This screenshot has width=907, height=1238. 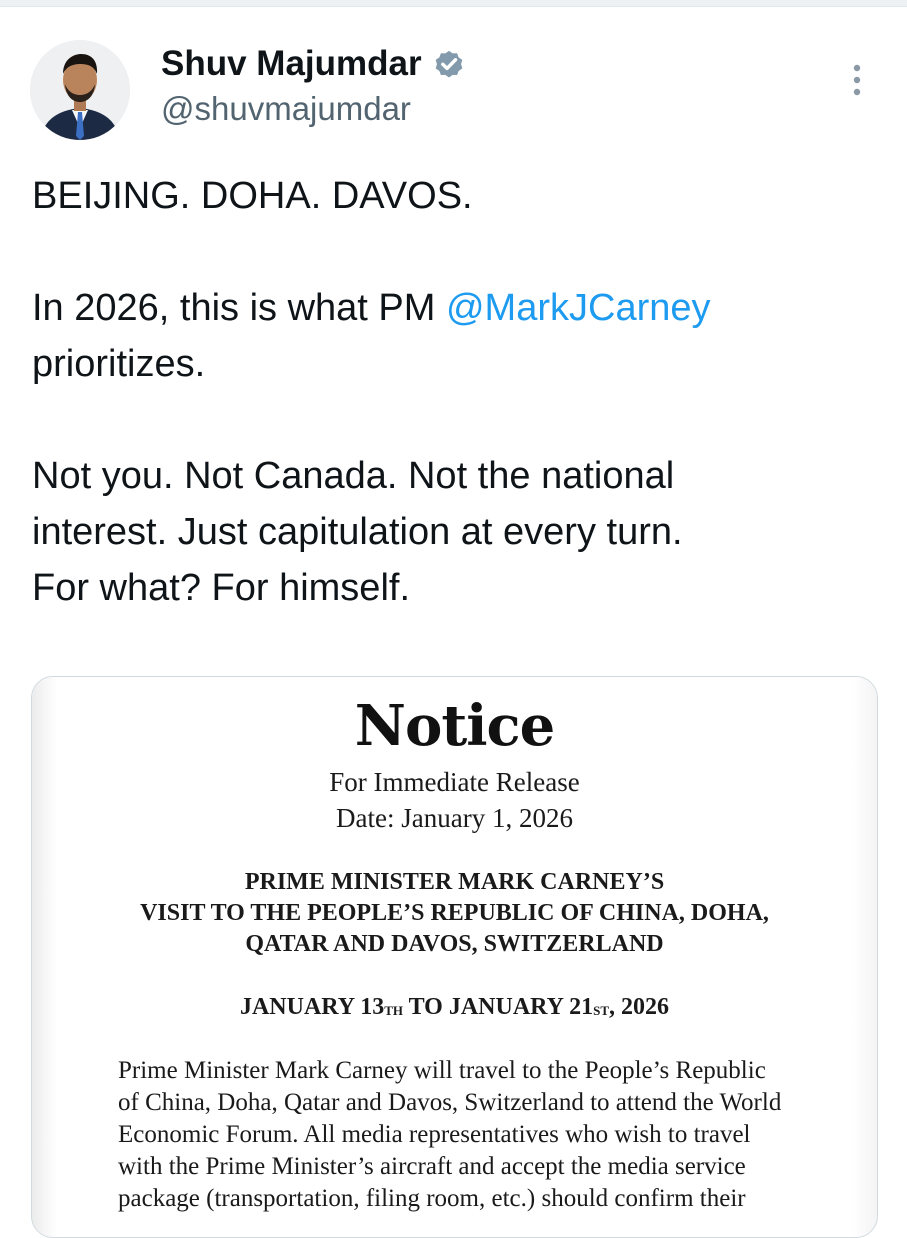 I want to click on notice-release: For Immediate Release, so click(x=454, y=782).